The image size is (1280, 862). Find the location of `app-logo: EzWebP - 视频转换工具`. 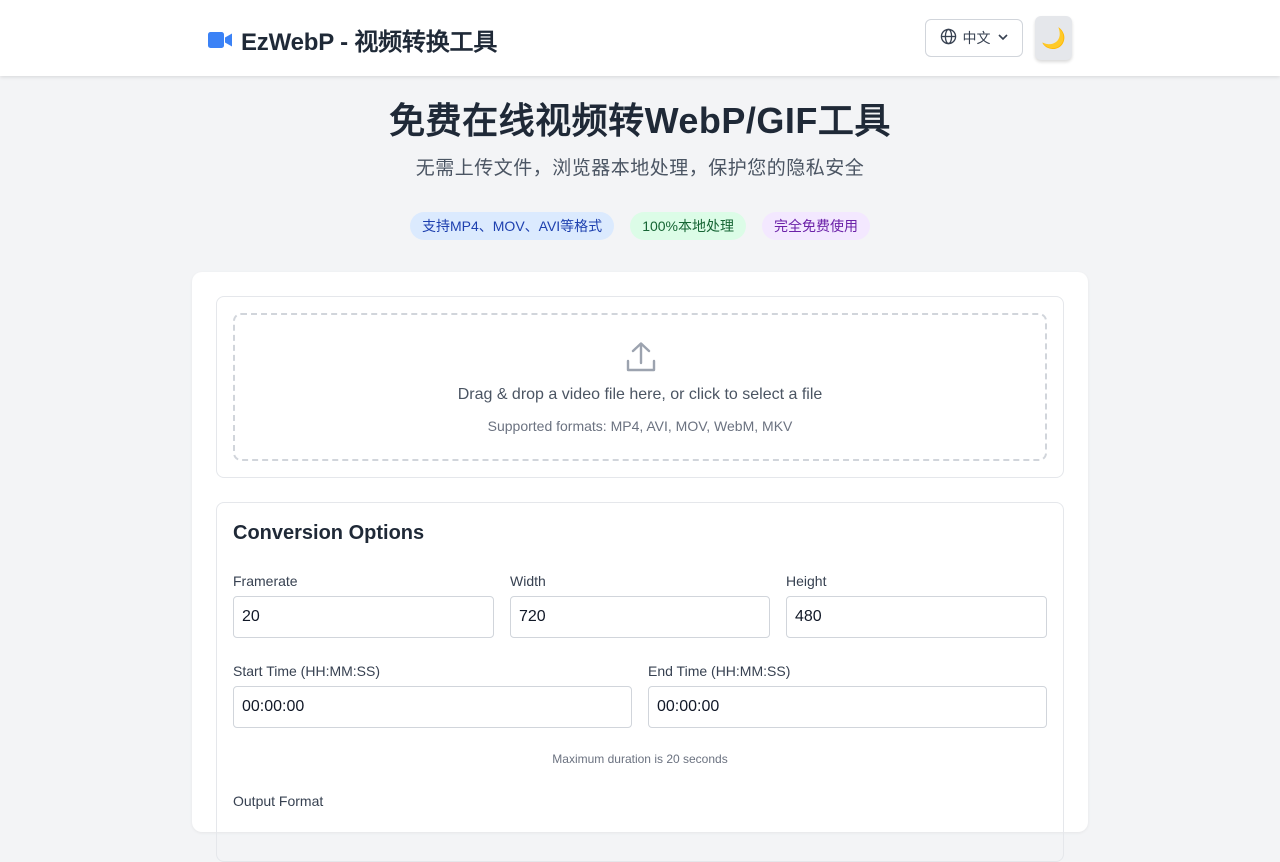

app-logo: EzWebP - 视频转换工具 is located at coordinates (352, 39).